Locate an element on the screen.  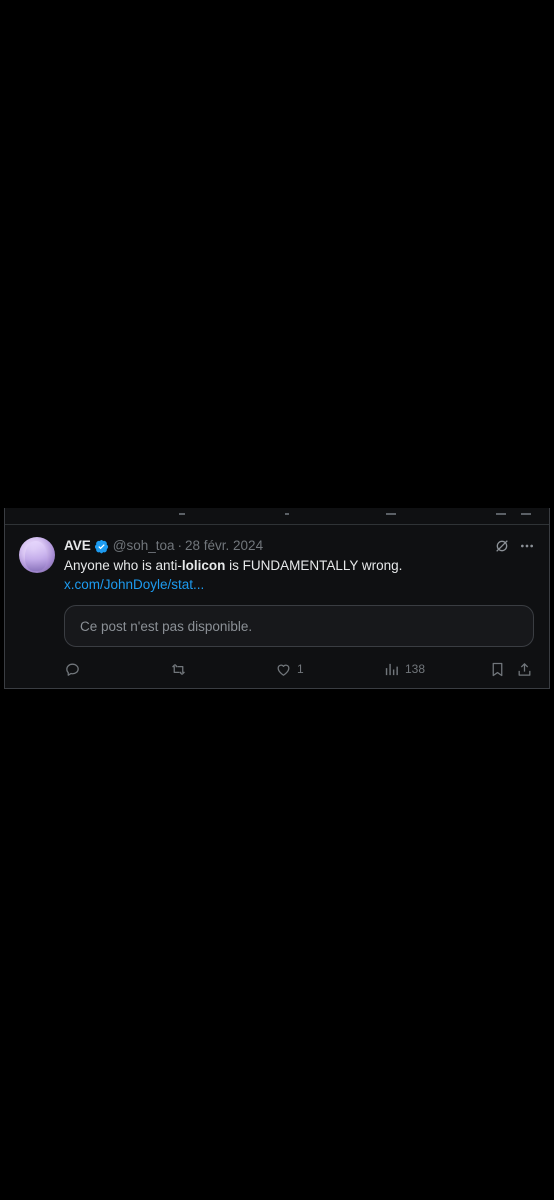
like-count: 1 is located at coordinates (300, 669).